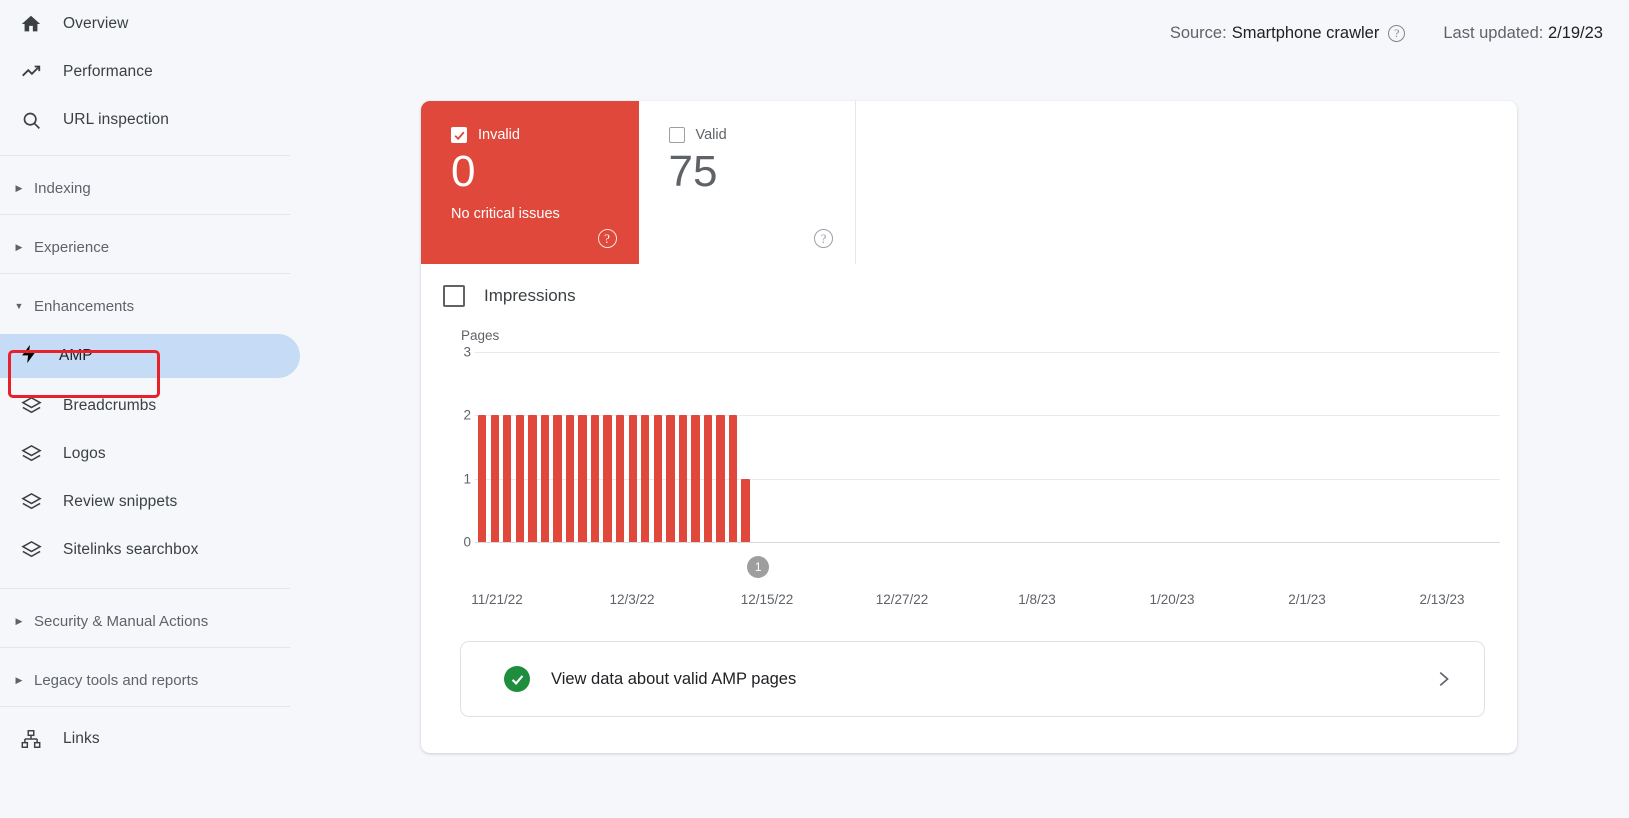 This screenshot has height=818, width=1629. Describe the element at coordinates (676, 135) in the screenshot. I see `valid-checkbox` at that location.